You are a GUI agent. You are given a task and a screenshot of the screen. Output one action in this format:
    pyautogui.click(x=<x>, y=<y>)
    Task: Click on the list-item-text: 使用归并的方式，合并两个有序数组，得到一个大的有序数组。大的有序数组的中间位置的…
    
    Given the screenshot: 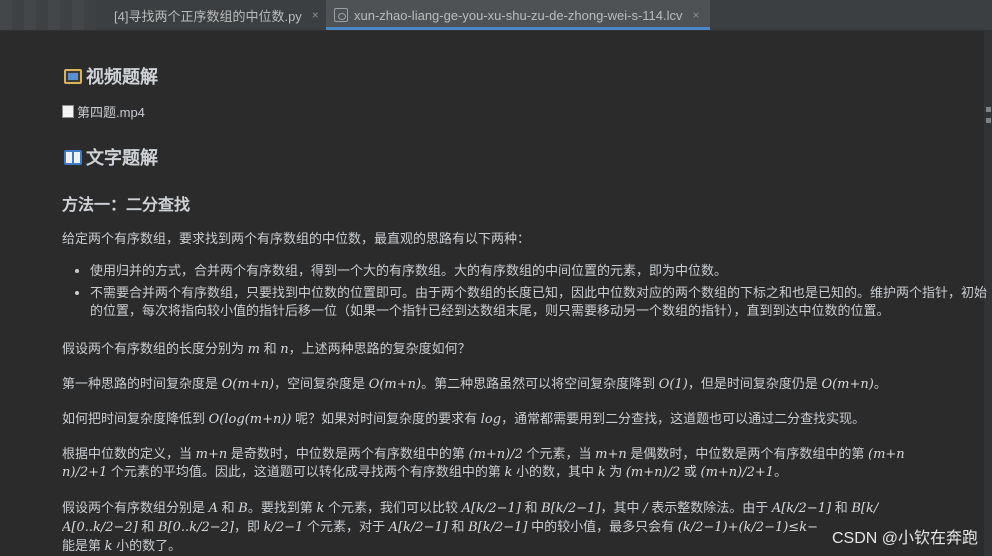 What is the action you would take?
    pyautogui.click(x=409, y=270)
    